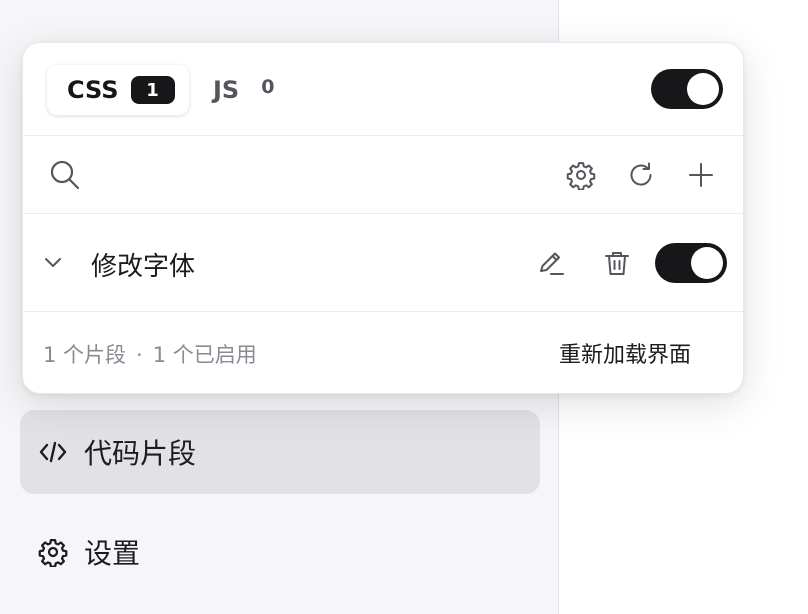 This screenshot has width=808, height=614. I want to click on search-icon, so click(65, 175).